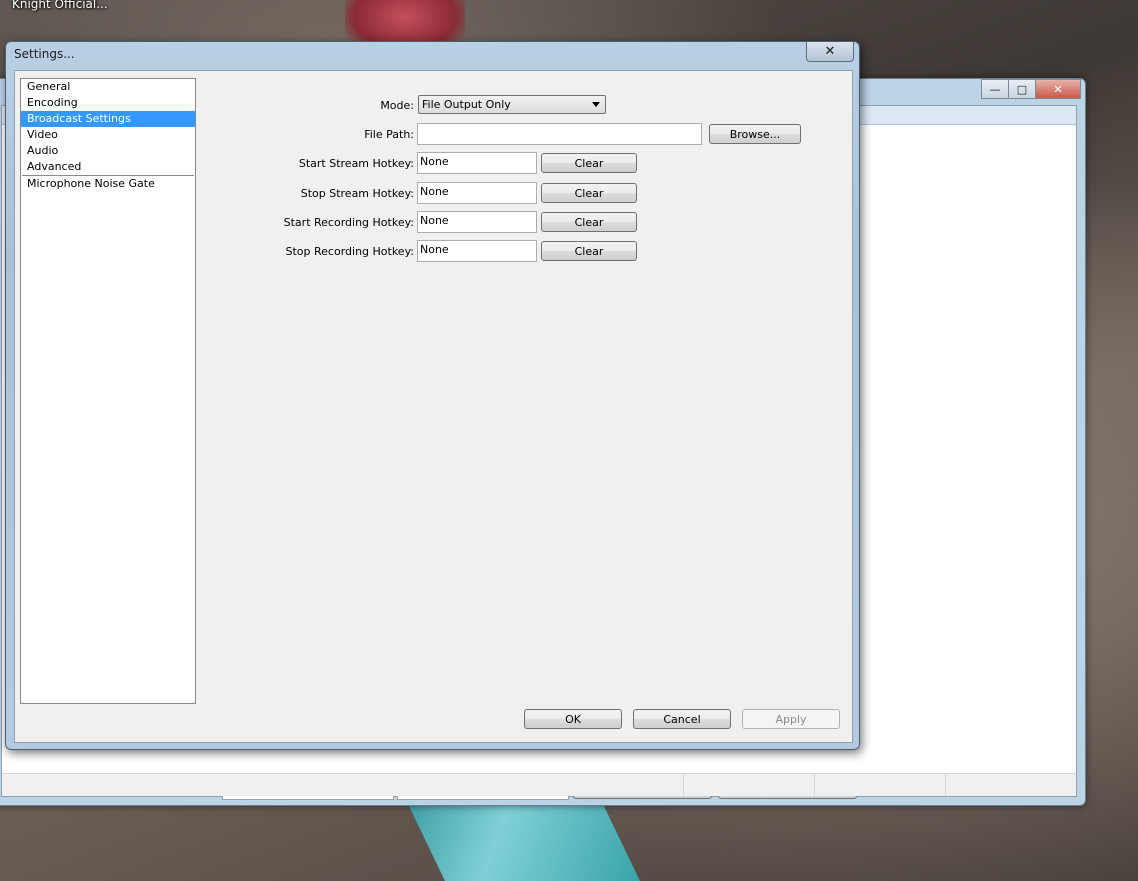  I want to click on nav-item-advanced: Advanced, so click(108, 167).